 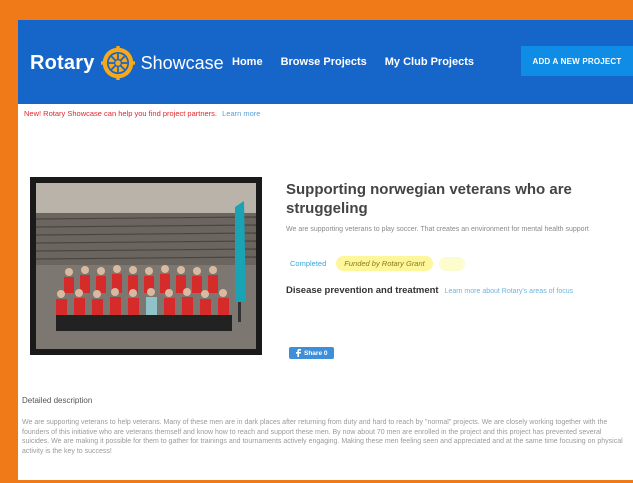 What do you see at coordinates (298, 353) in the screenshot?
I see `facebook-icon` at bounding box center [298, 353].